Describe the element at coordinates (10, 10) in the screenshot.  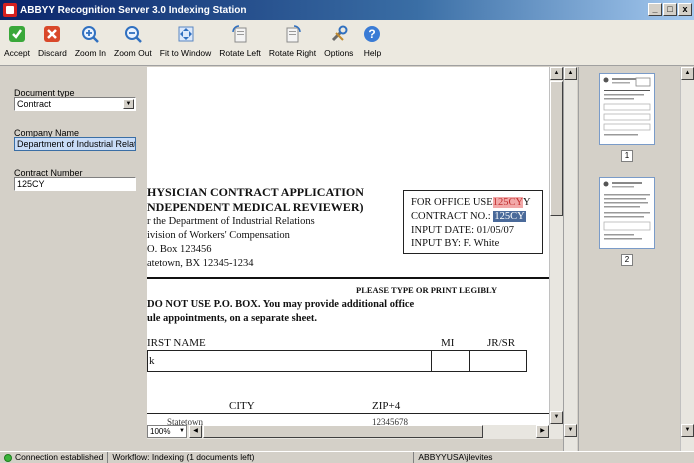
I see `abbyy-app-icon` at that location.